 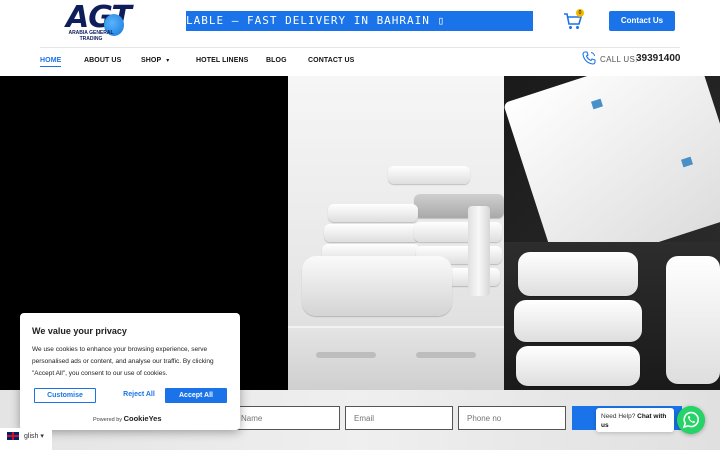 I want to click on whatsapp-help-bubble: Need Help? Chat with us, so click(x=635, y=420).